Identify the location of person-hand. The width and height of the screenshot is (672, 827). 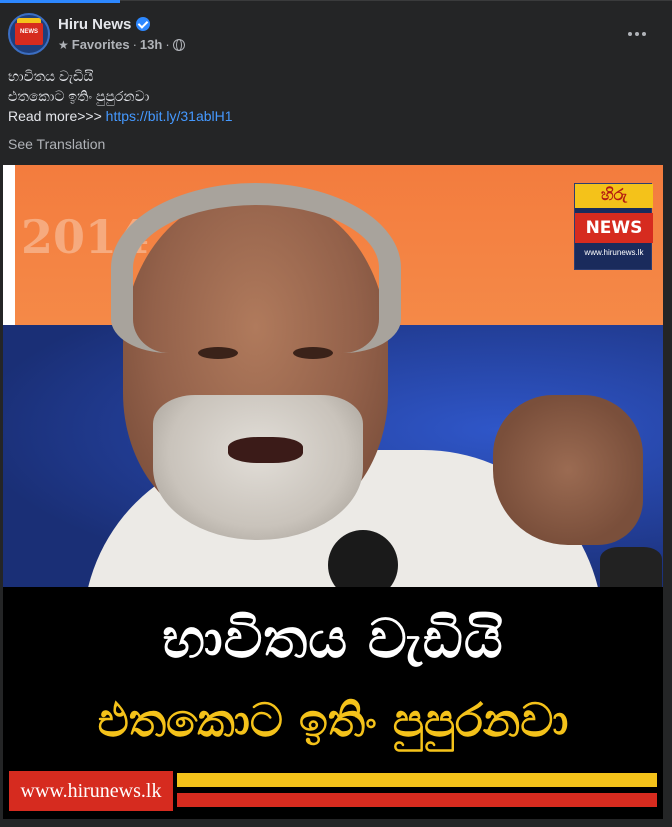
(568, 470).